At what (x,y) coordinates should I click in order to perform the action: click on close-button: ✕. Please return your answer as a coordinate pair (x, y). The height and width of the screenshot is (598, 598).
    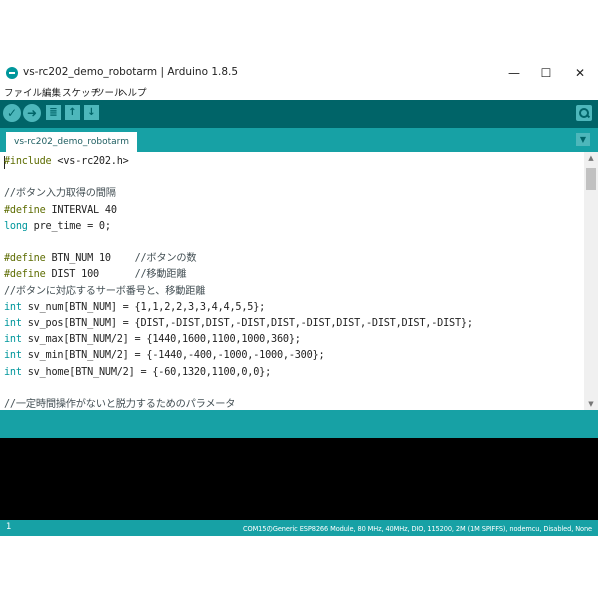
    Looking at the image, I should click on (580, 73).